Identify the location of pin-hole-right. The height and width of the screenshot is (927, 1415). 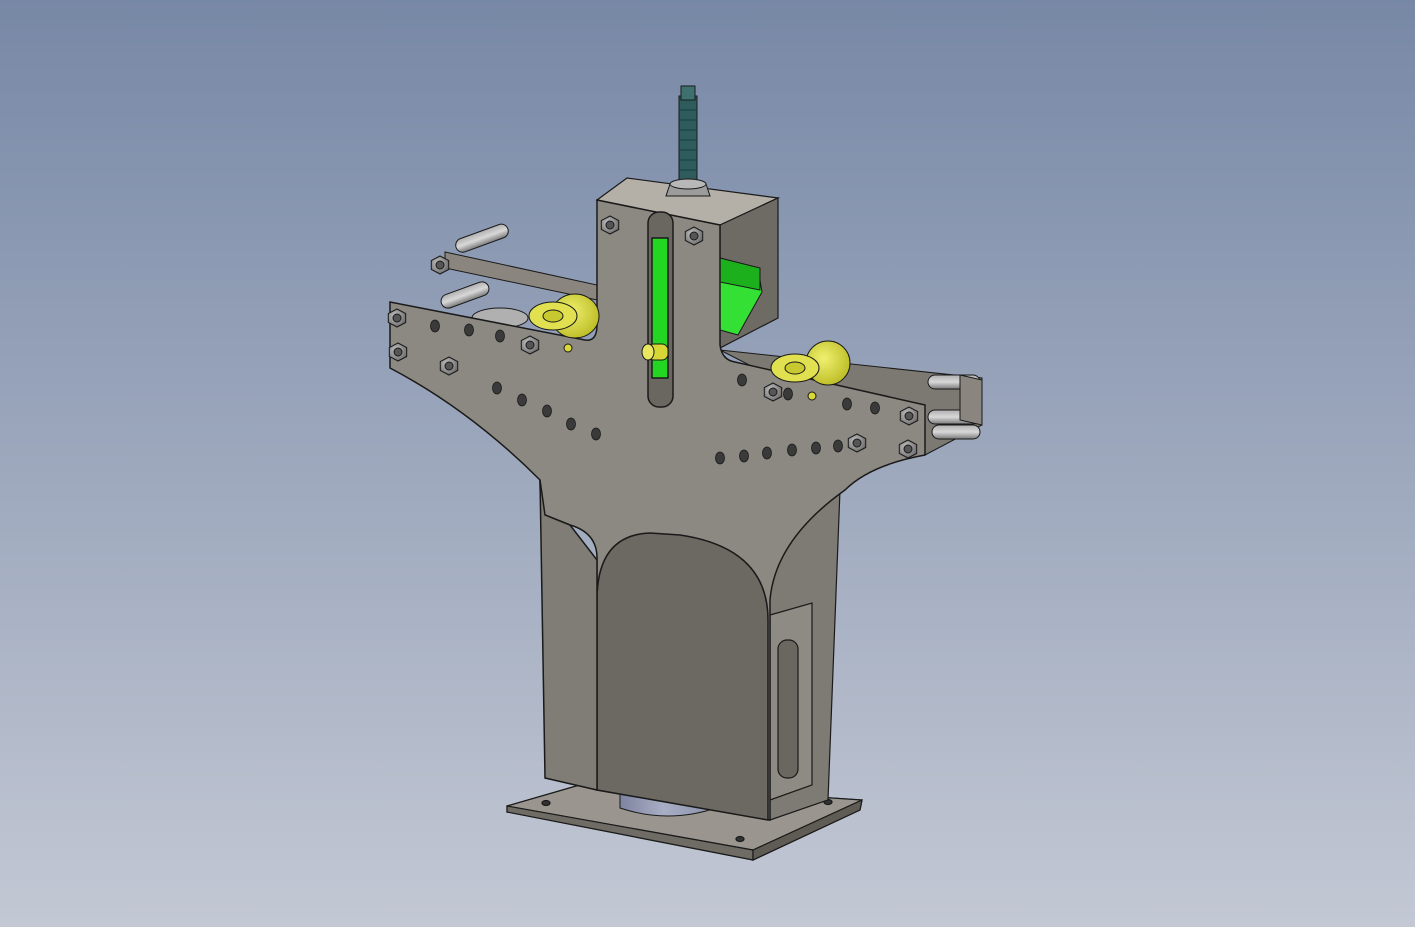
(812, 396).